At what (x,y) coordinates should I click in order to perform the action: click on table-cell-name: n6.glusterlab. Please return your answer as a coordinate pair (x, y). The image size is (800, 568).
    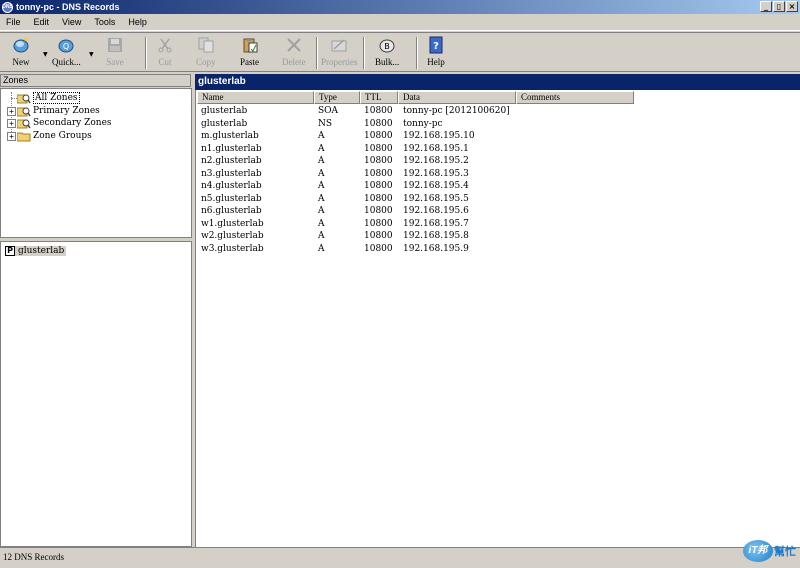
    Looking at the image, I should click on (231, 211).